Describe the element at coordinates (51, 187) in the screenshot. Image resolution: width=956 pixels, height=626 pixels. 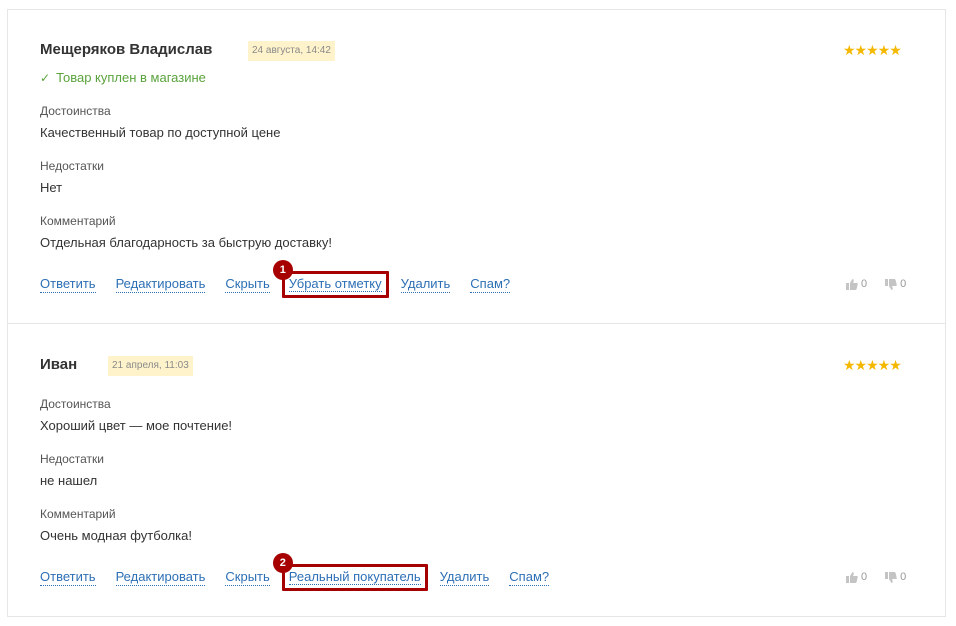
I see `cons-value: Нет` at that location.